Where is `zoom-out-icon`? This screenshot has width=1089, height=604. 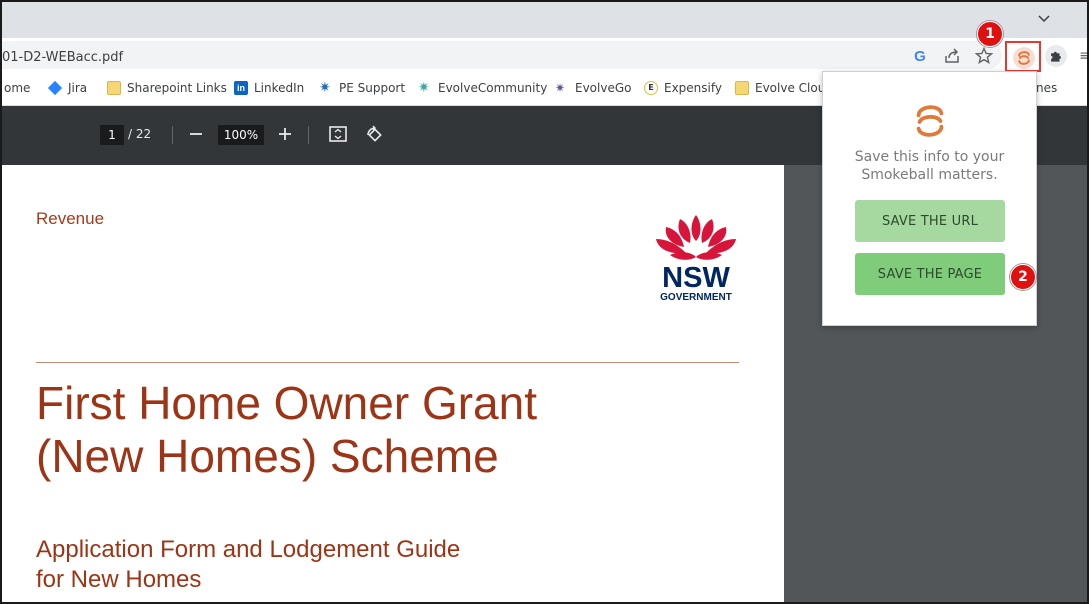 zoom-out-icon is located at coordinates (196, 134).